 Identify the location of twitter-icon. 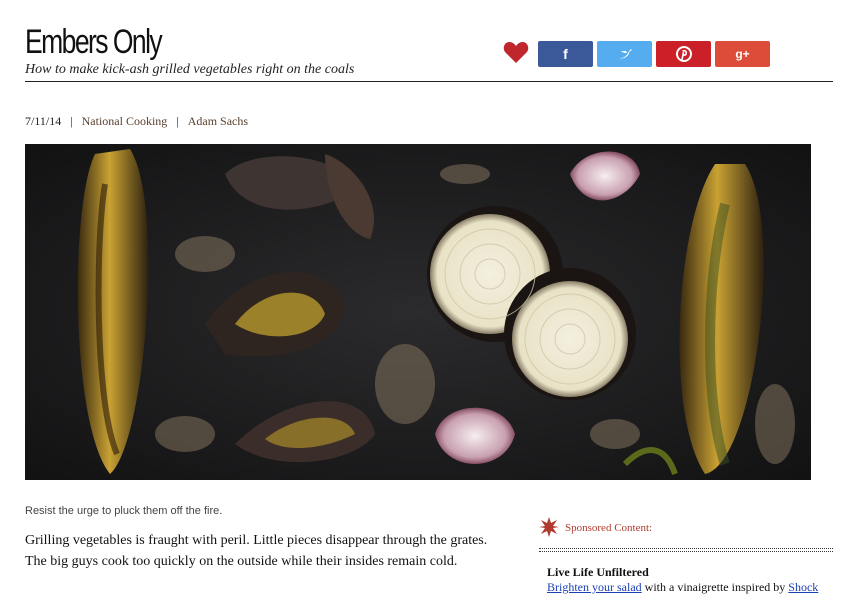
(624, 54).